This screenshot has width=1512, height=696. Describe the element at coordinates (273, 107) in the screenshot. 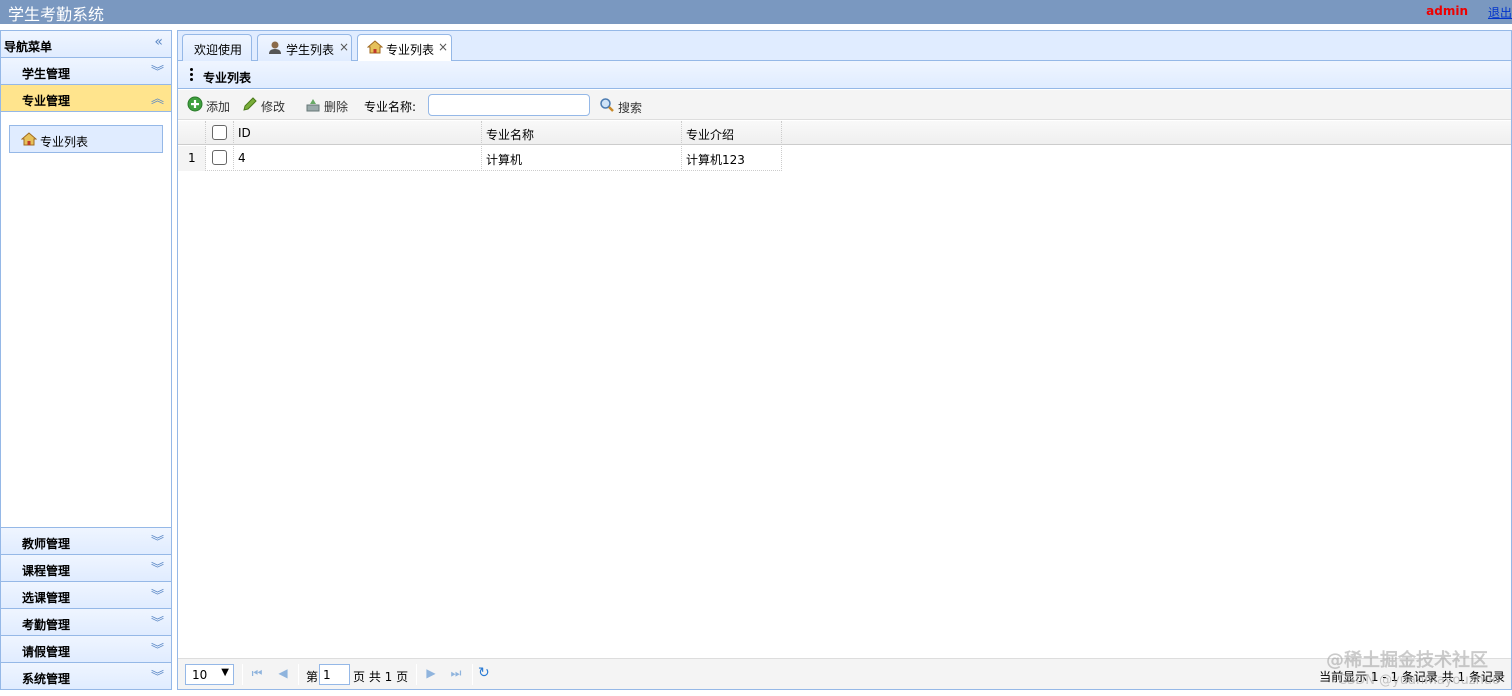

I see `edit-label: 修改` at that location.